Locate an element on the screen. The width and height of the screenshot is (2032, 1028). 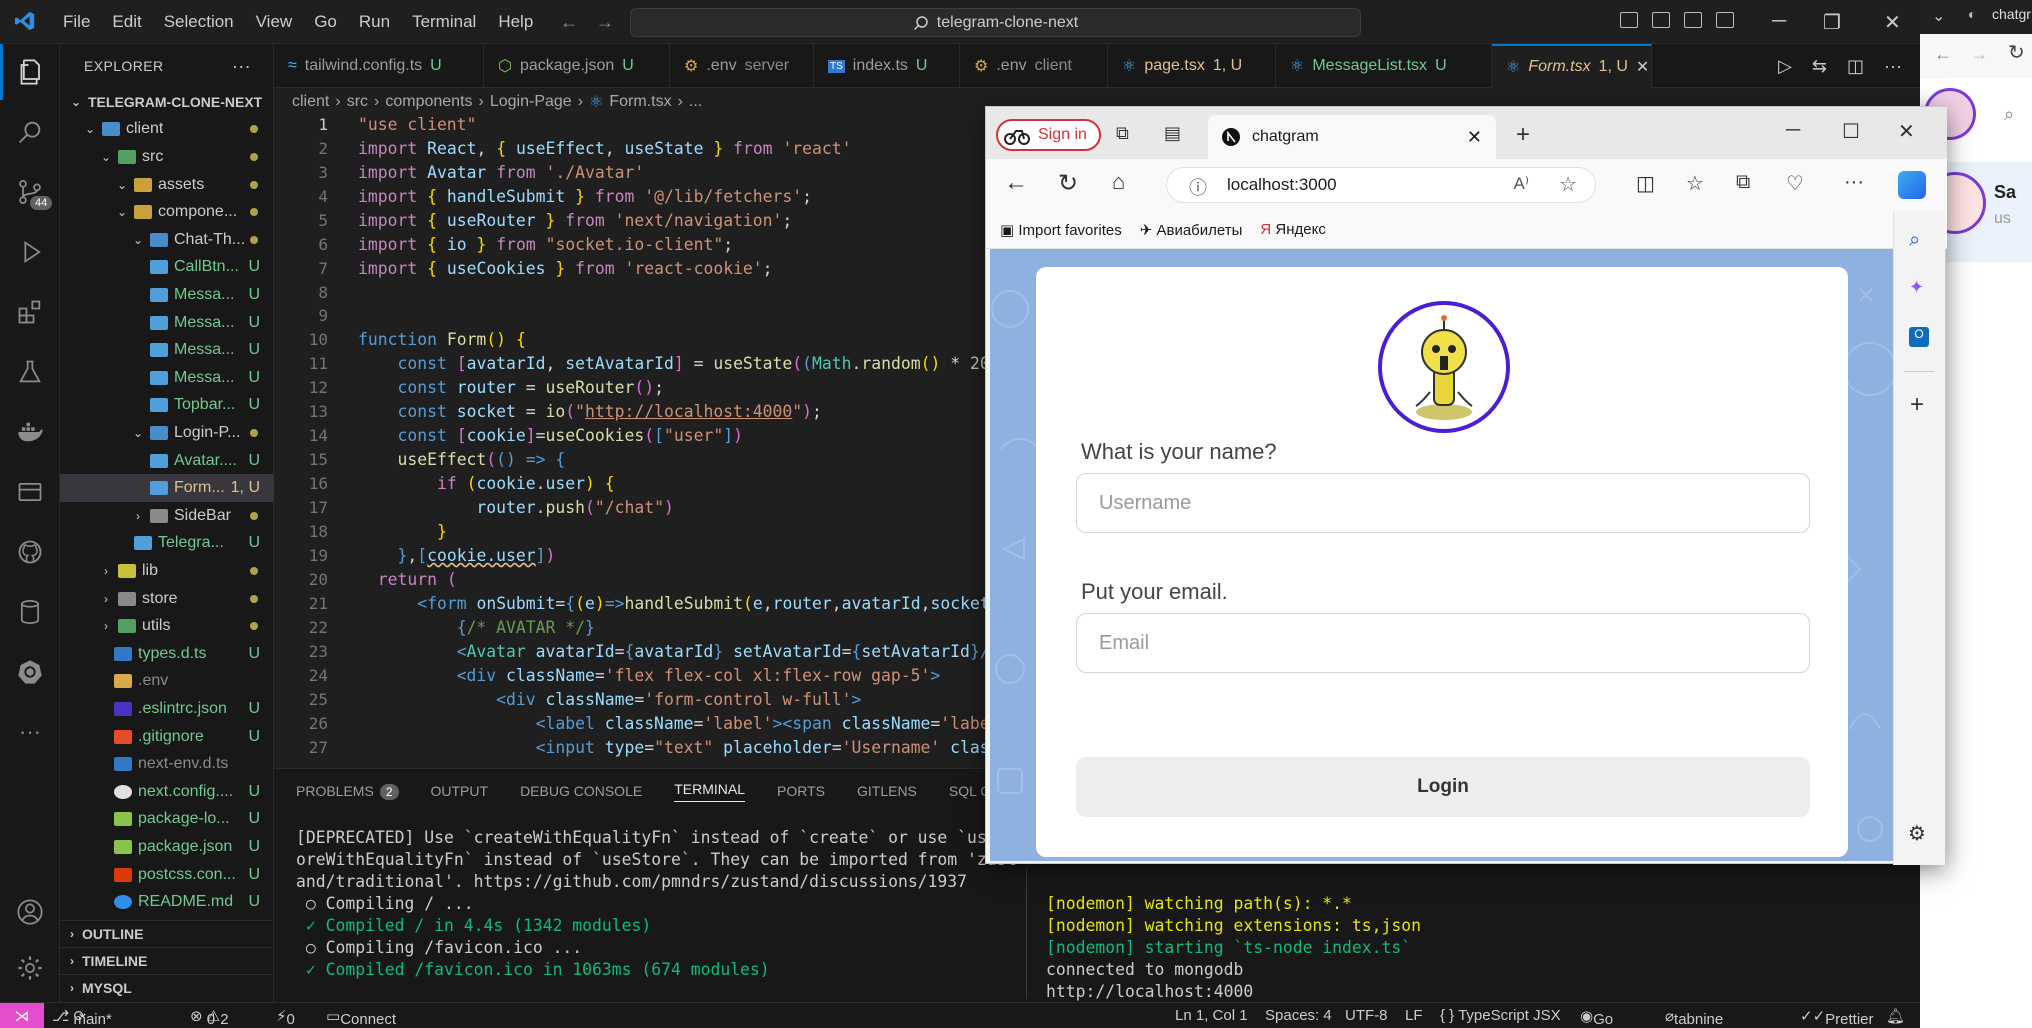
tab-index-ts: TS index.ts U is located at coordinates (887, 66).